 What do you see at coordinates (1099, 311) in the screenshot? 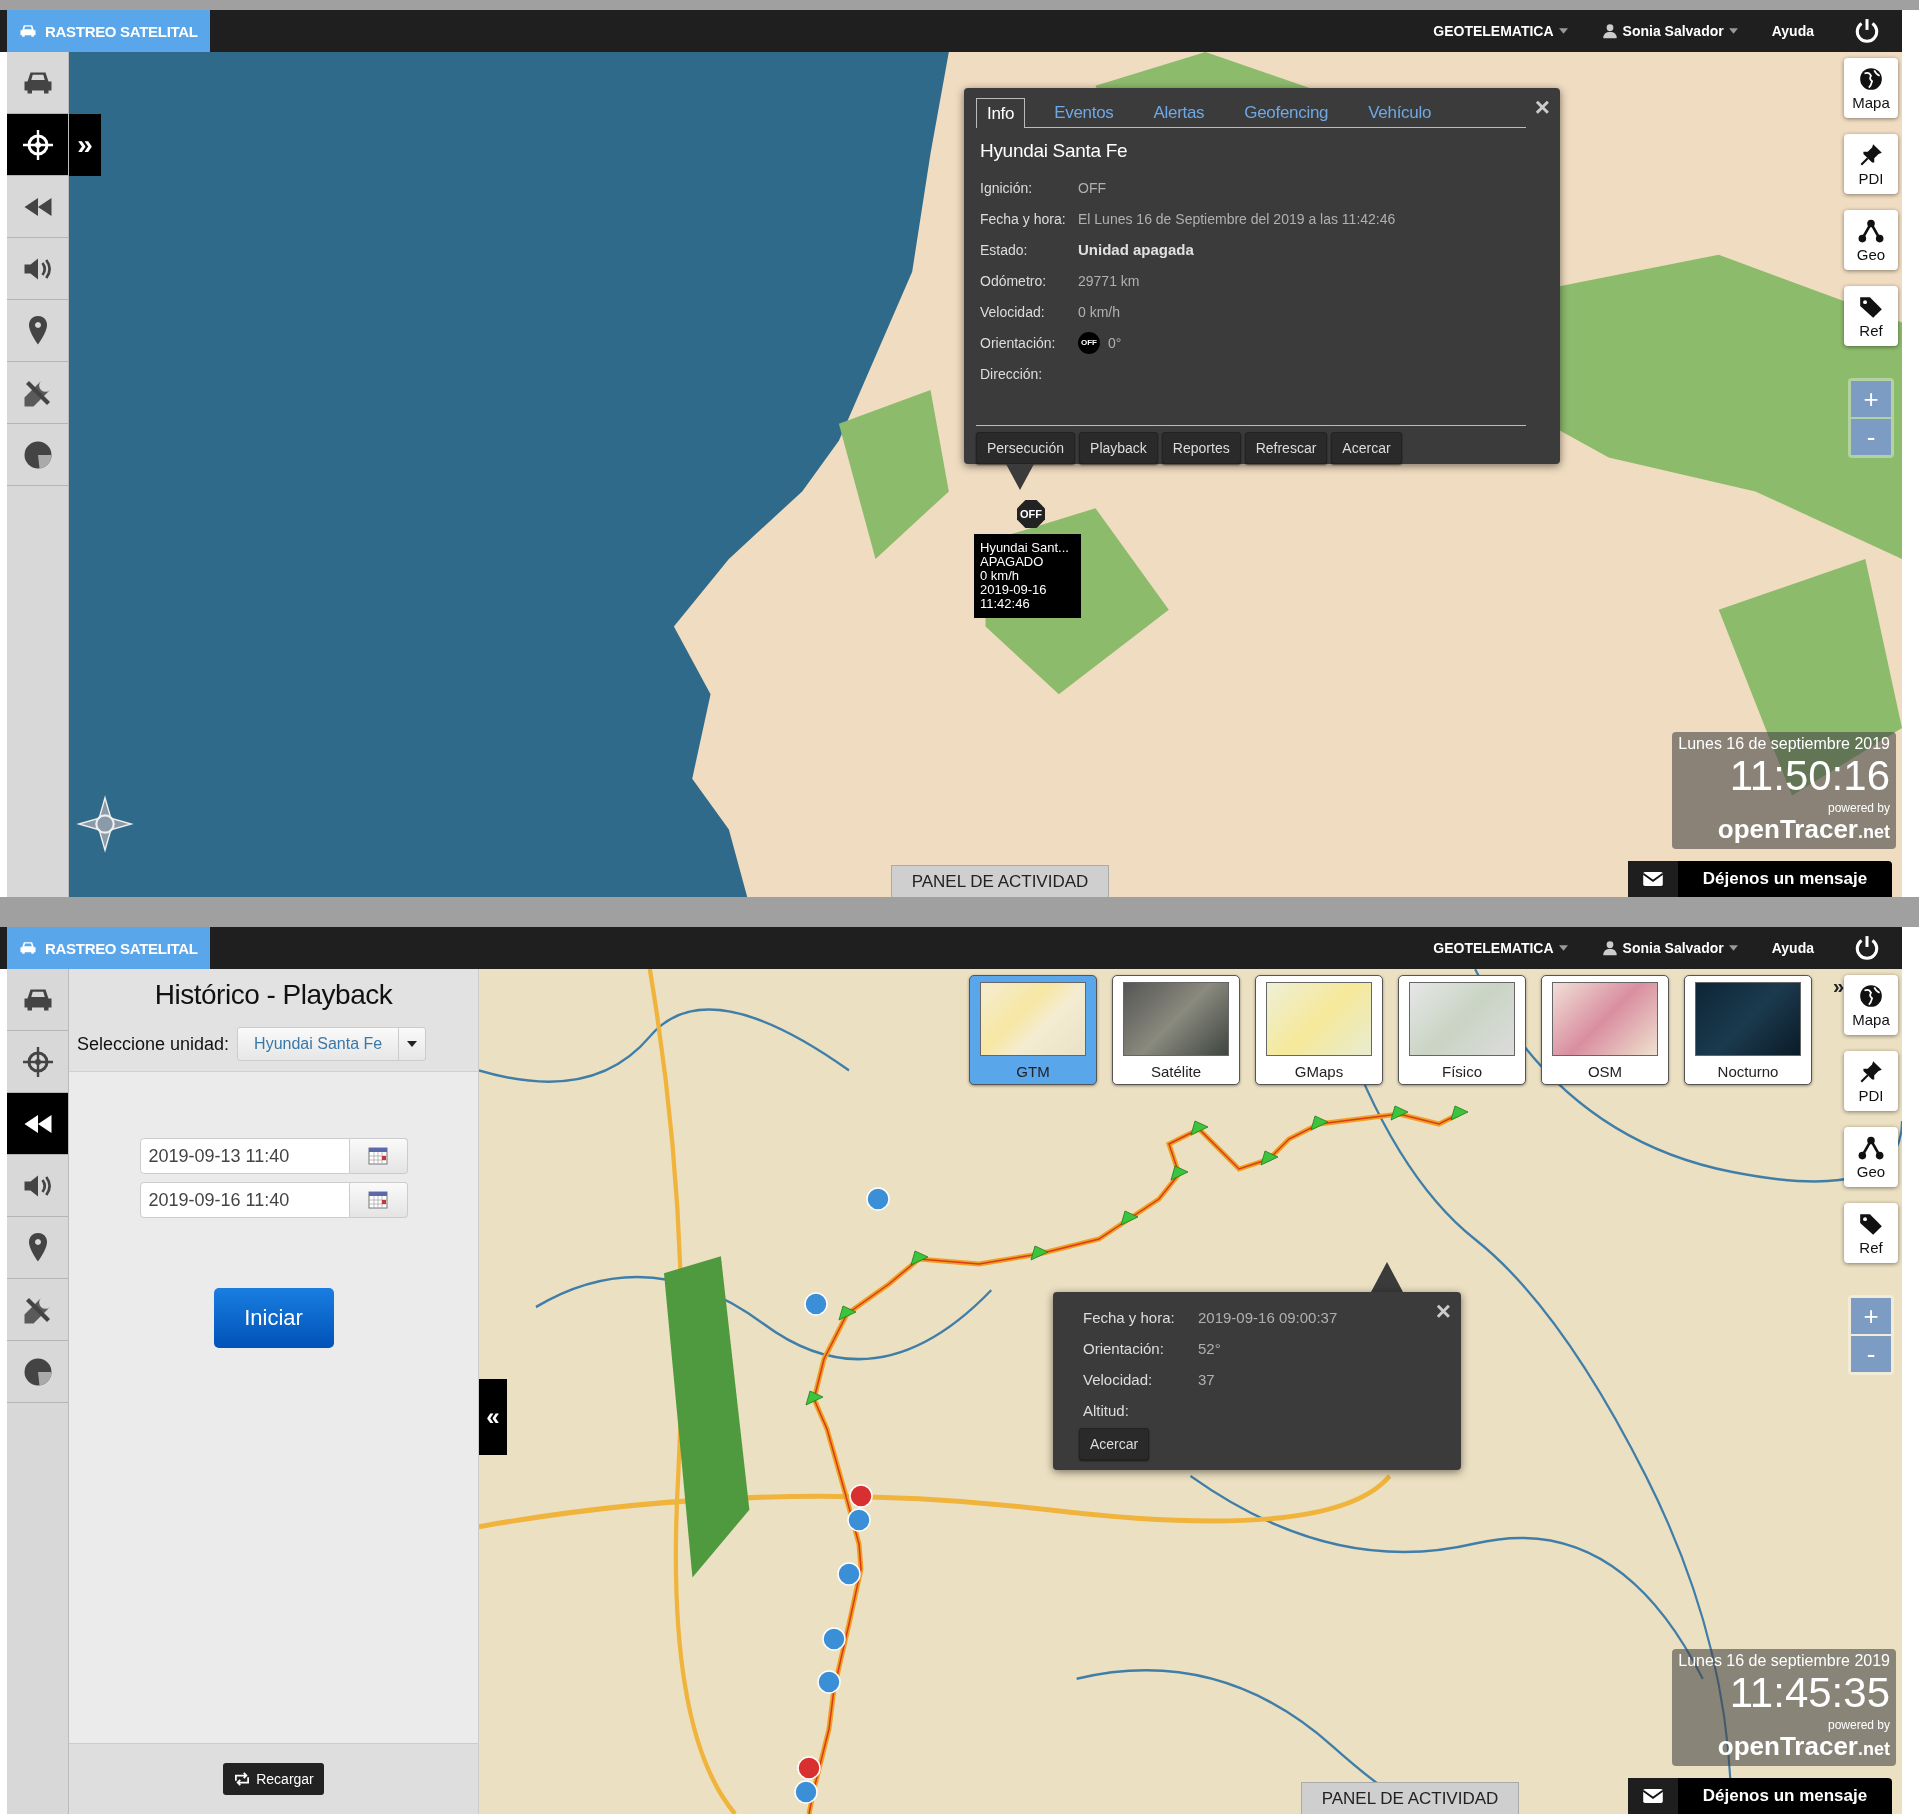
I see `field-value: 0 km/h` at bounding box center [1099, 311].